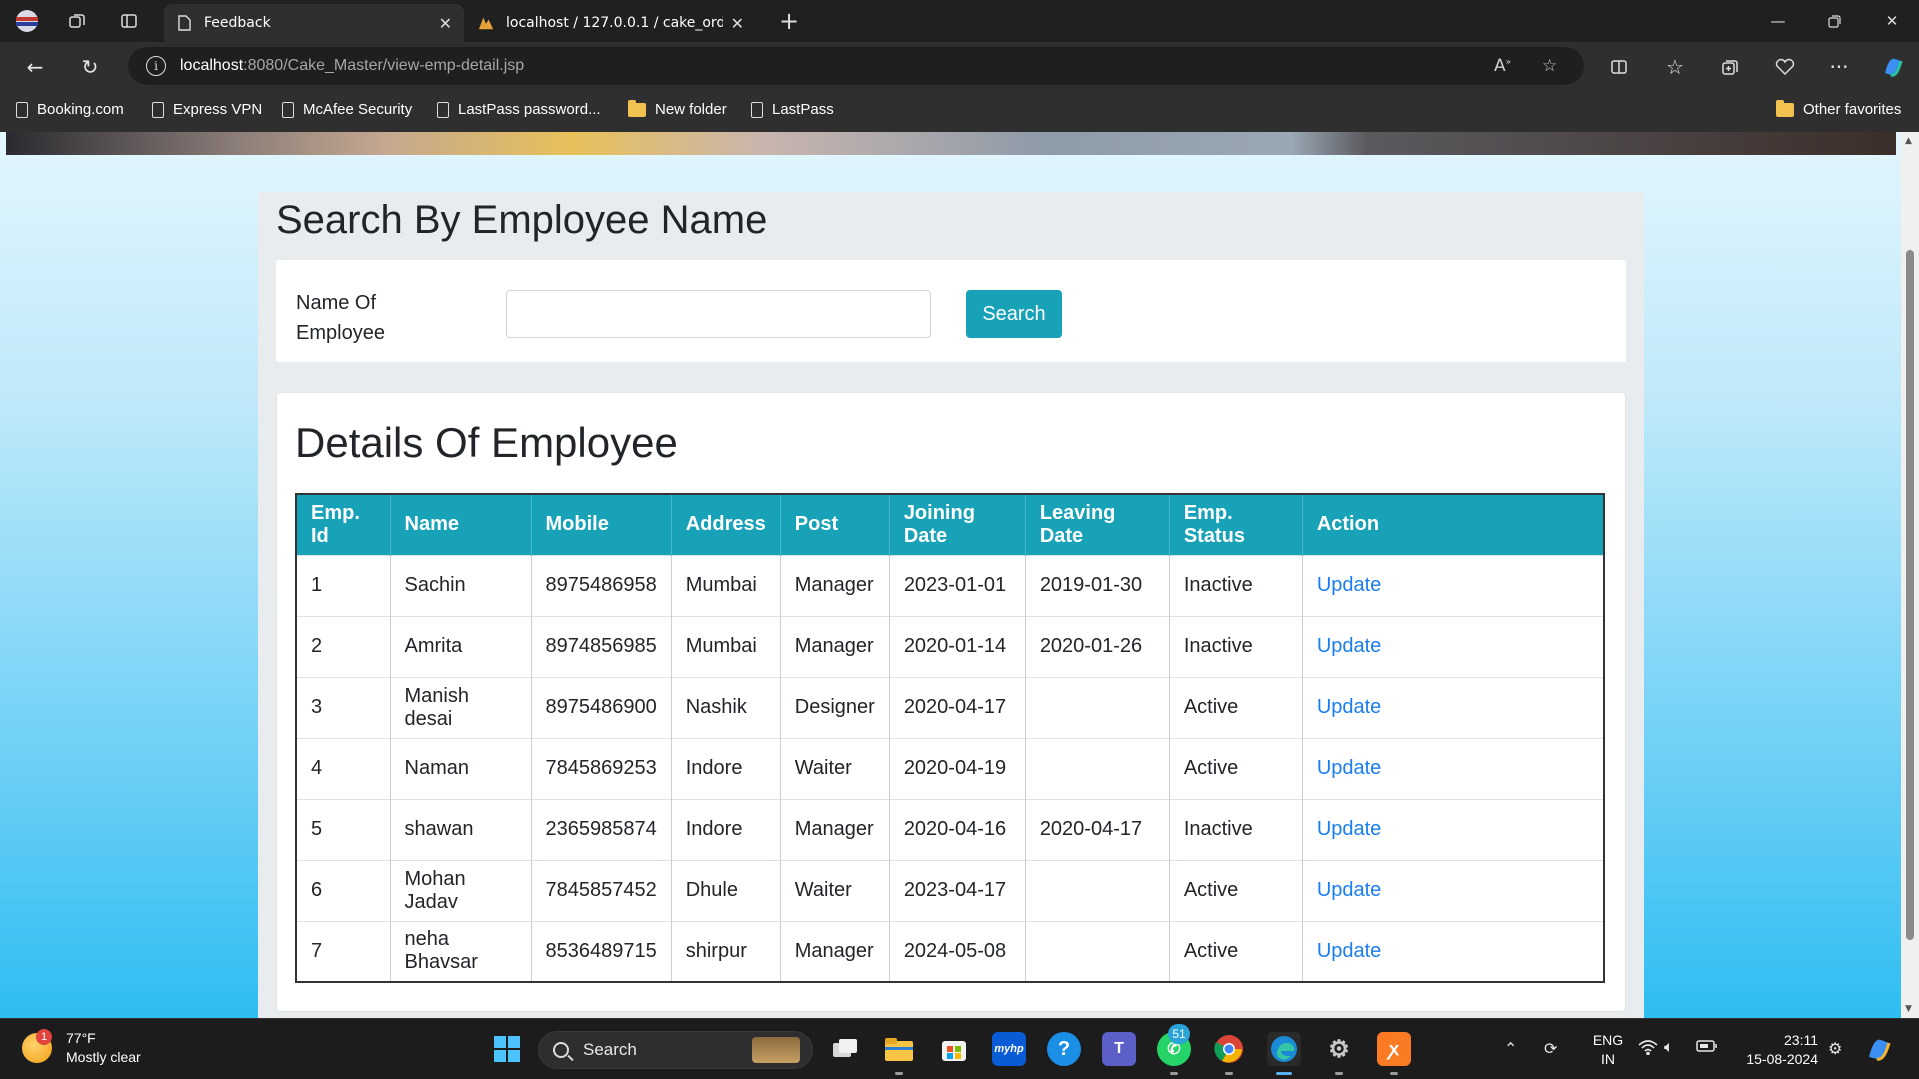 This screenshot has width=1919, height=1079. Describe the element at coordinates (951, 311) in the screenshot. I see `search-card: Name Of Employee Search` at that location.